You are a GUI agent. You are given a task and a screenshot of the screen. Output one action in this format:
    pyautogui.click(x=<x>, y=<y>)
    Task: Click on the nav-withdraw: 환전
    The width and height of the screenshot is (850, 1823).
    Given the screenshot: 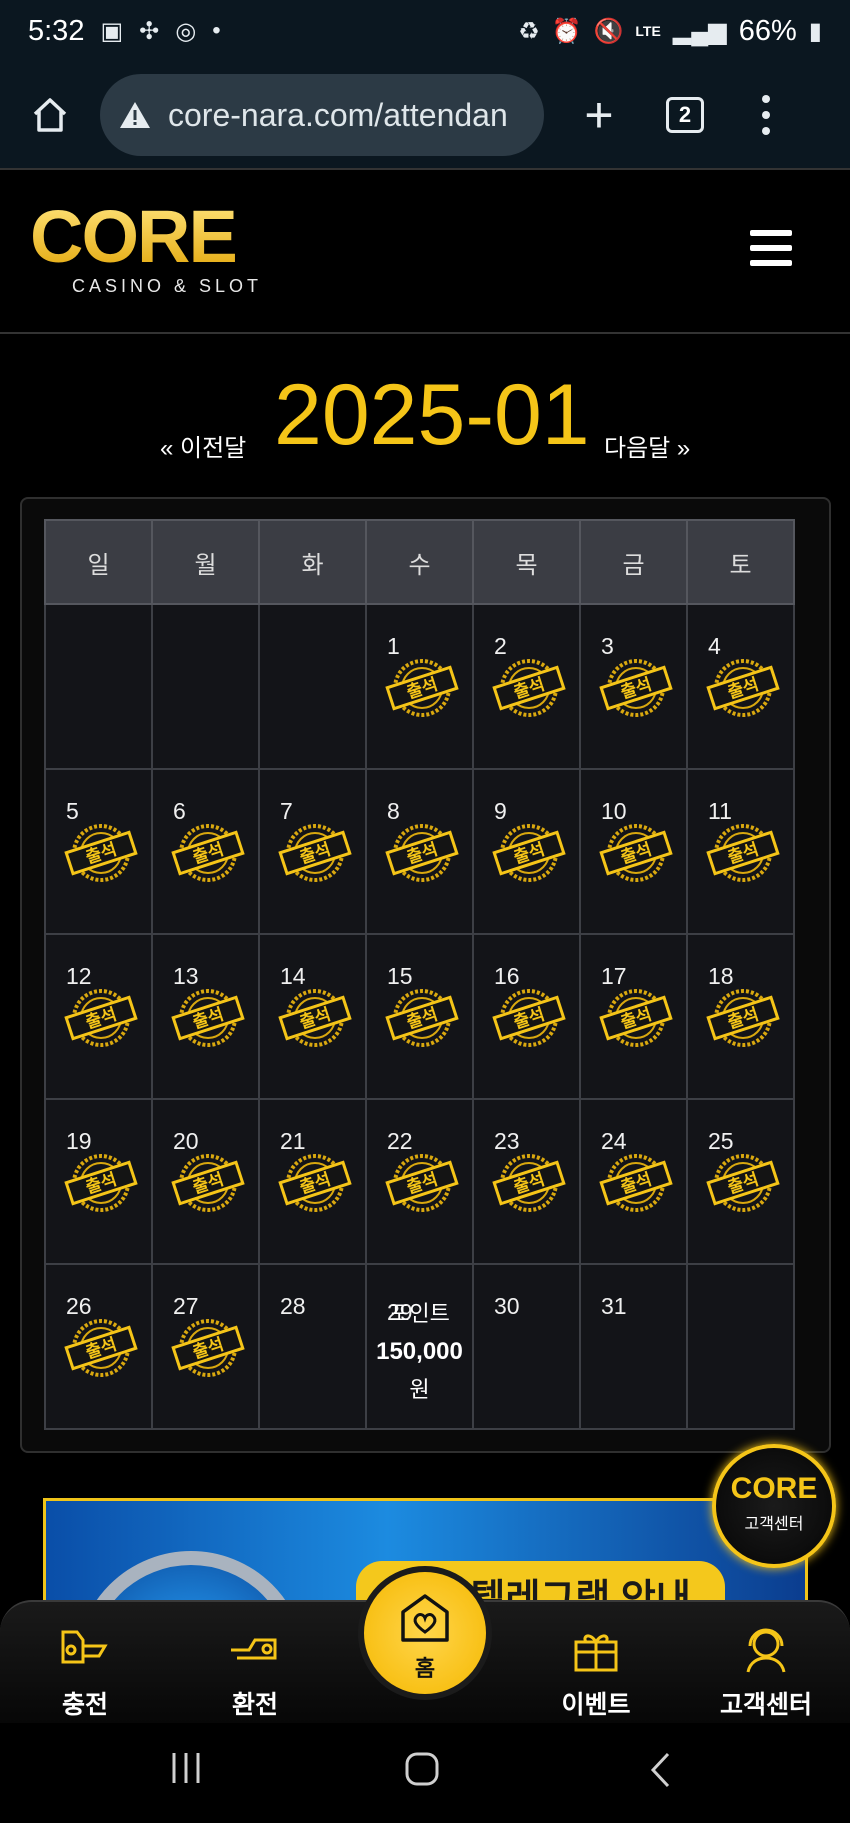 What is the action you would take?
    pyautogui.click(x=255, y=1672)
    